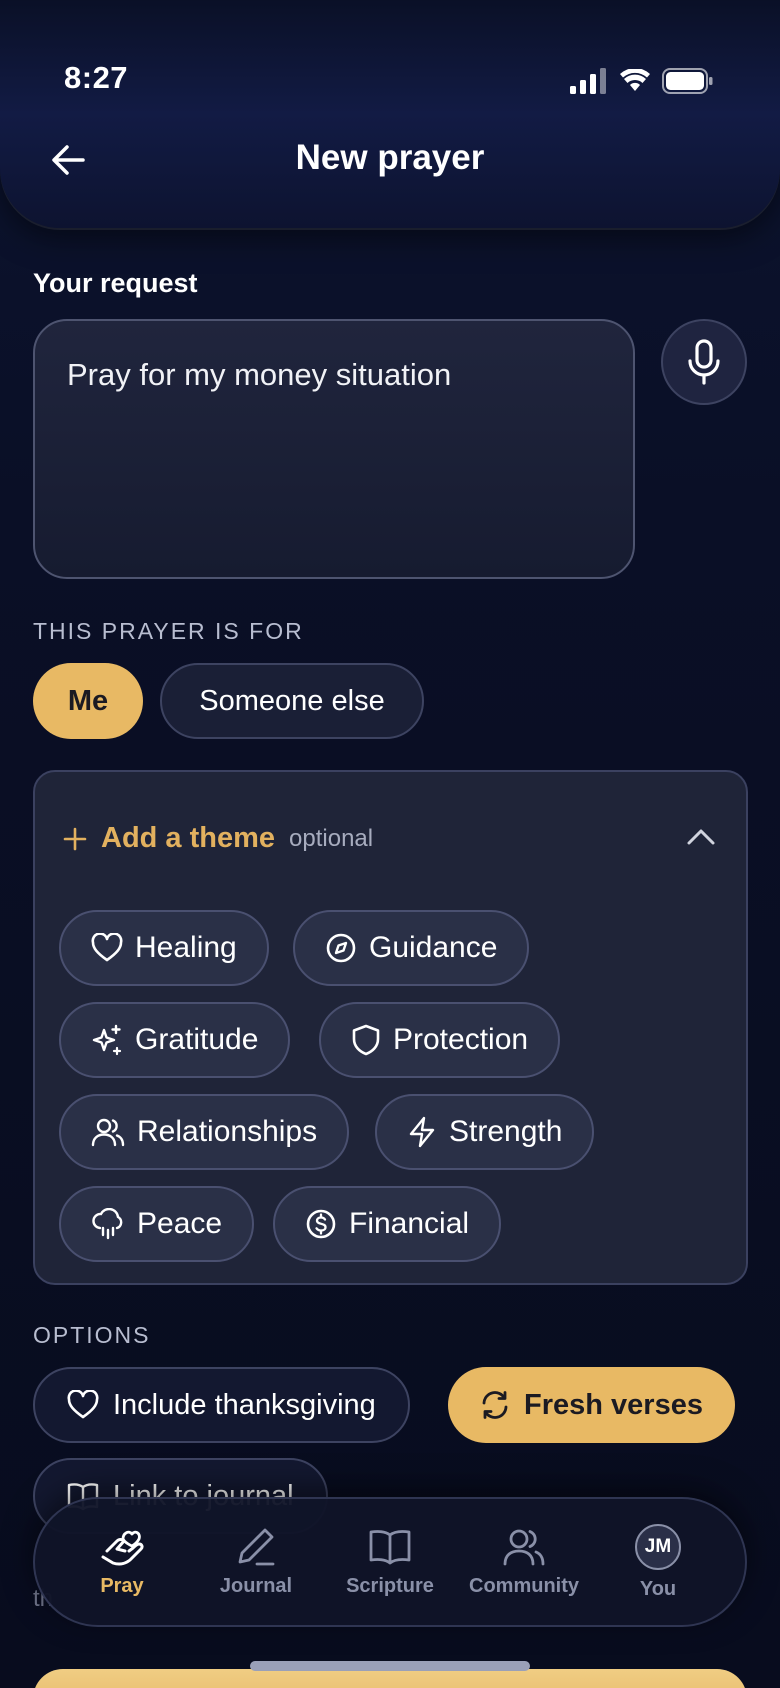 Image resolution: width=780 pixels, height=1688 pixels. What do you see at coordinates (115, 283) in the screenshot?
I see `request-label: Your request` at bounding box center [115, 283].